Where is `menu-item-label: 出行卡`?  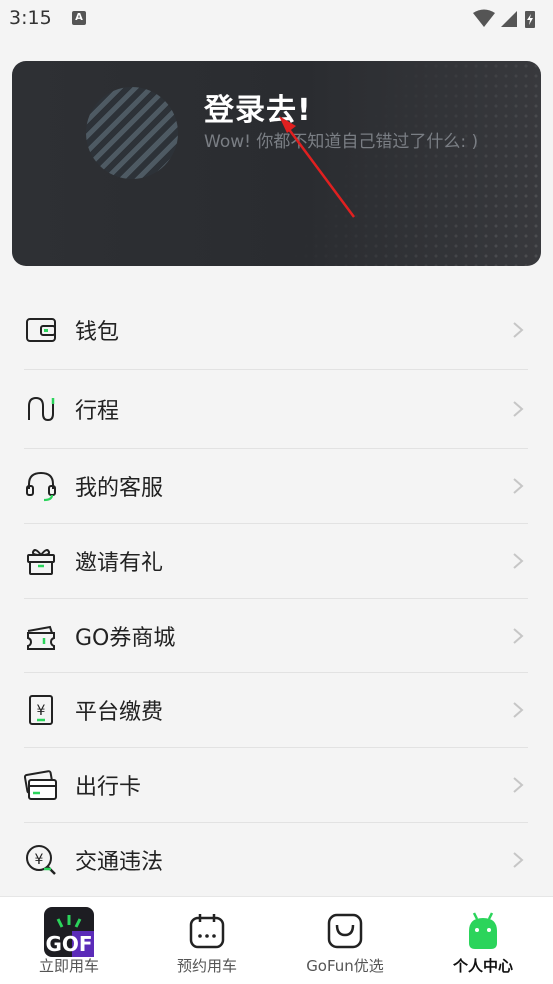 menu-item-label: 出行卡 is located at coordinates (108, 787).